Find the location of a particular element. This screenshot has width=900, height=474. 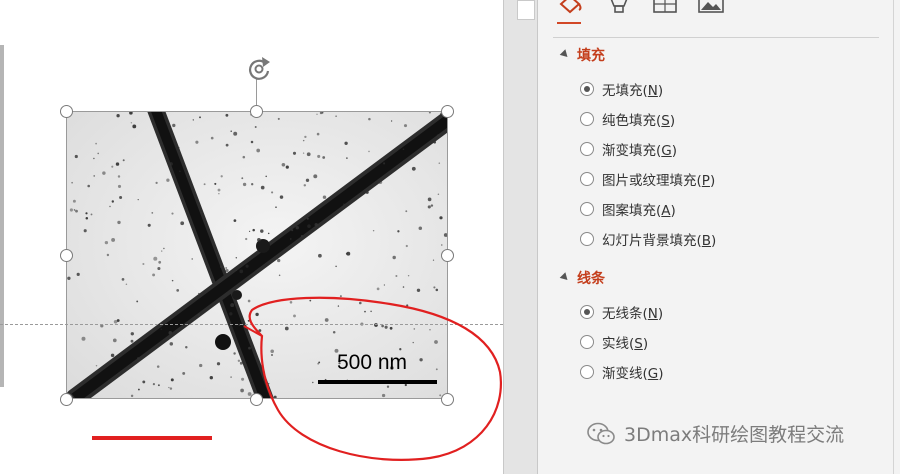

option-text: 图案填充( is located at coordinates (632, 211).